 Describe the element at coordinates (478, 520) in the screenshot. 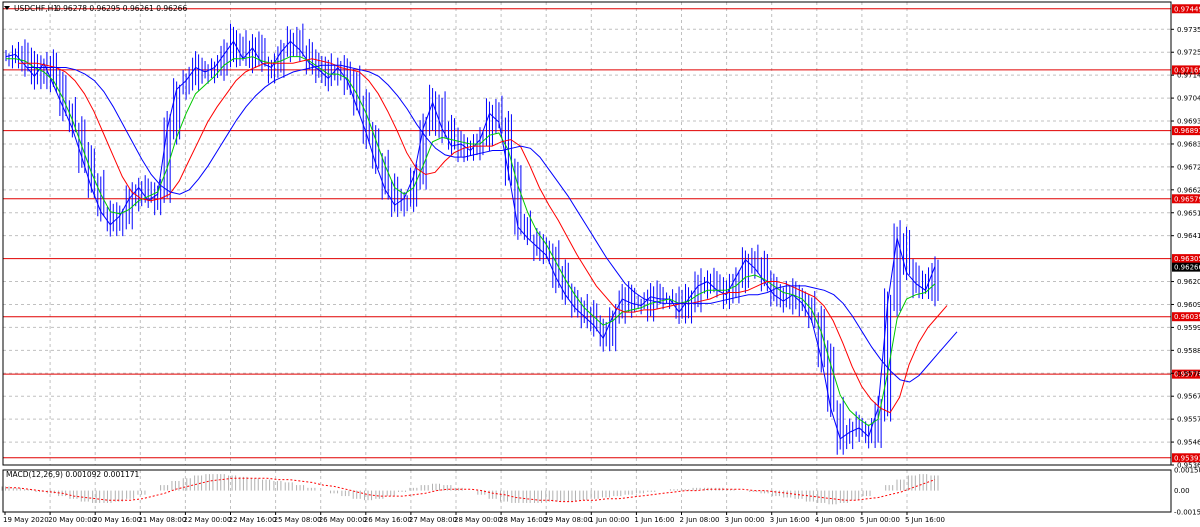

I see `x-tick-label: 28 May 00:00` at that location.